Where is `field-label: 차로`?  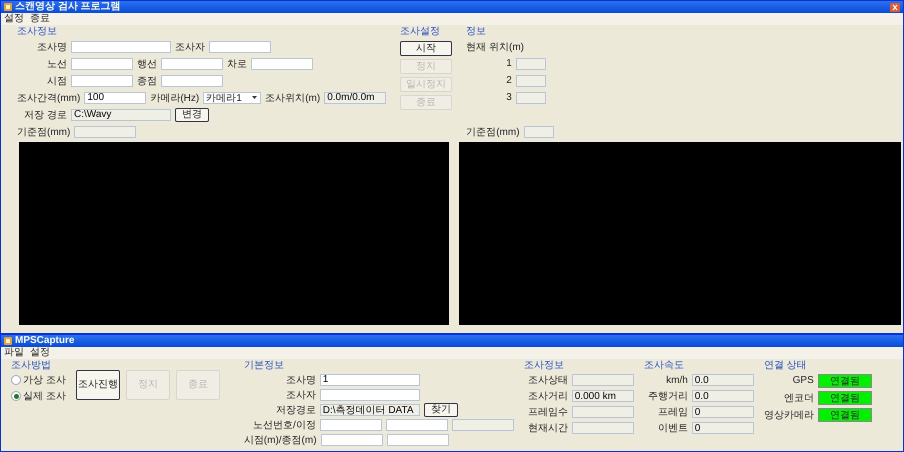
field-label: 차로 is located at coordinates (237, 64).